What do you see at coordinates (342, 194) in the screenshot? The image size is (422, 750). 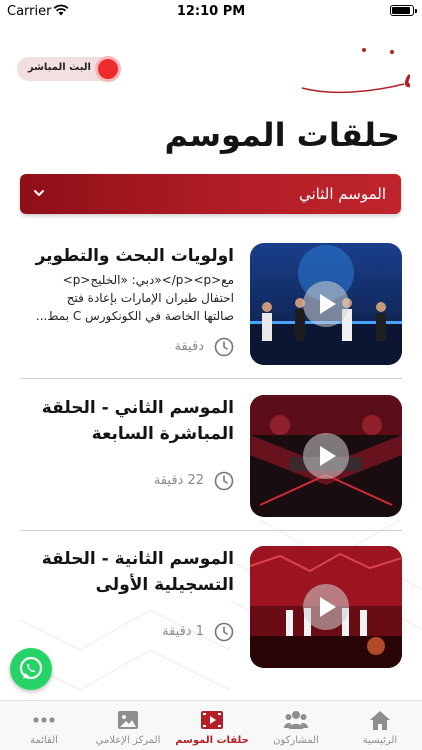 I see `season-selected-label: الموسم الثاني` at bounding box center [342, 194].